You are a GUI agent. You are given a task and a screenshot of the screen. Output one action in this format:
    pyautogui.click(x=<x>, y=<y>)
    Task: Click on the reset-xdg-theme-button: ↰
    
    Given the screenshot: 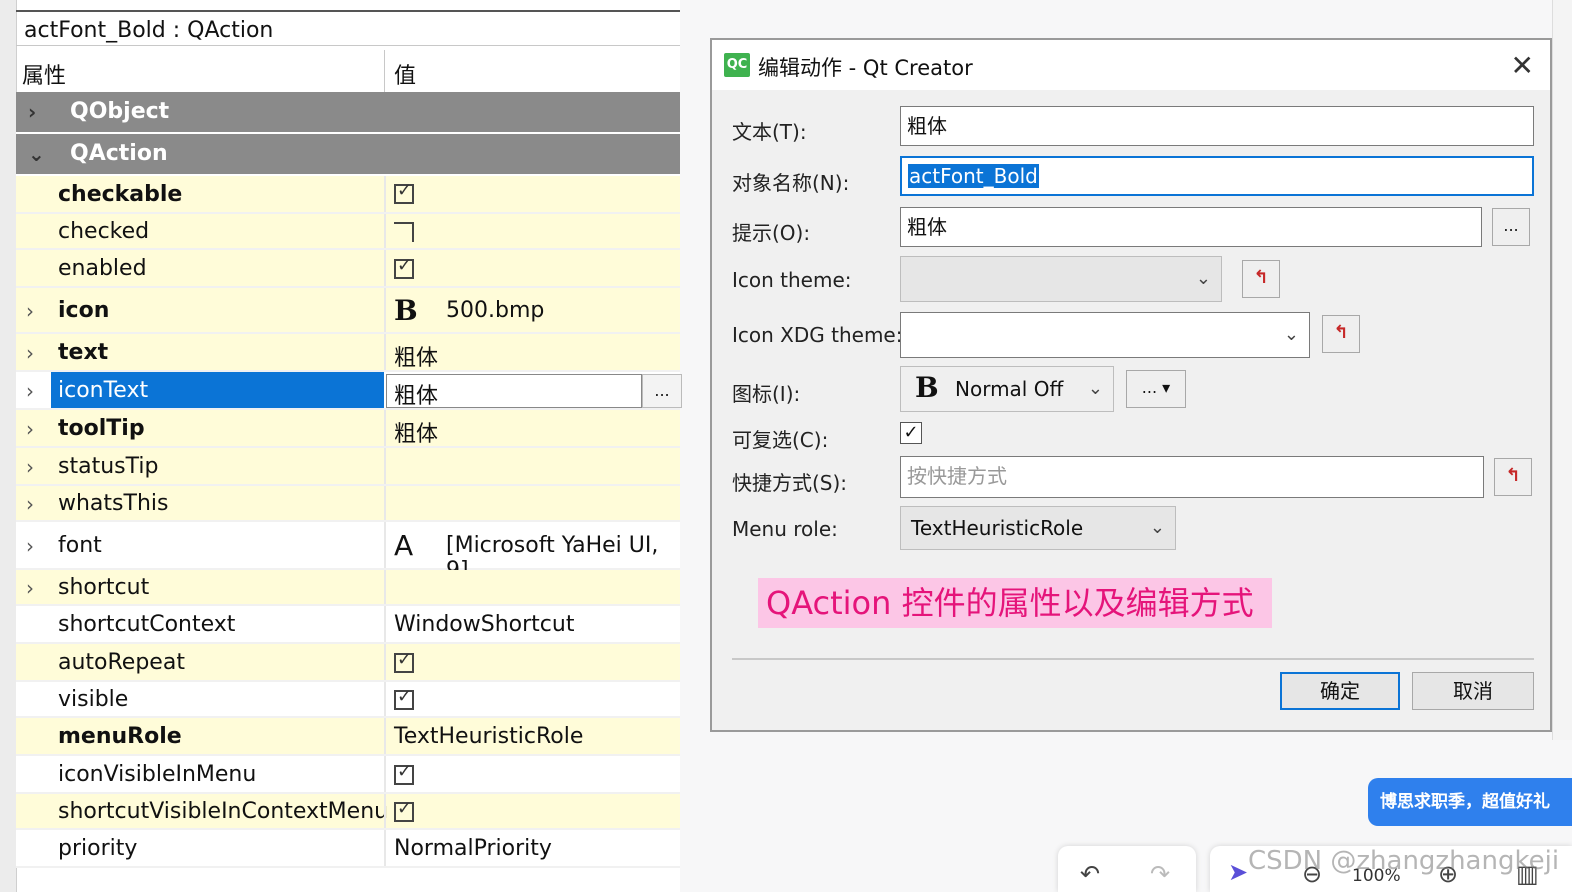 What is the action you would take?
    pyautogui.click(x=1341, y=334)
    